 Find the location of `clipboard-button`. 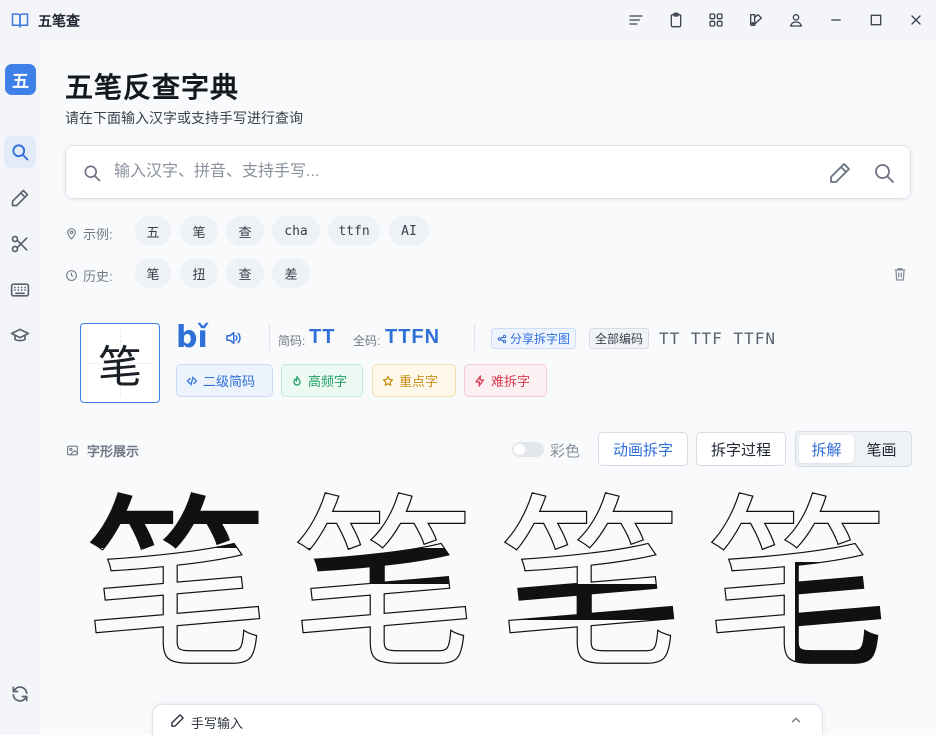

clipboard-button is located at coordinates (676, 20).